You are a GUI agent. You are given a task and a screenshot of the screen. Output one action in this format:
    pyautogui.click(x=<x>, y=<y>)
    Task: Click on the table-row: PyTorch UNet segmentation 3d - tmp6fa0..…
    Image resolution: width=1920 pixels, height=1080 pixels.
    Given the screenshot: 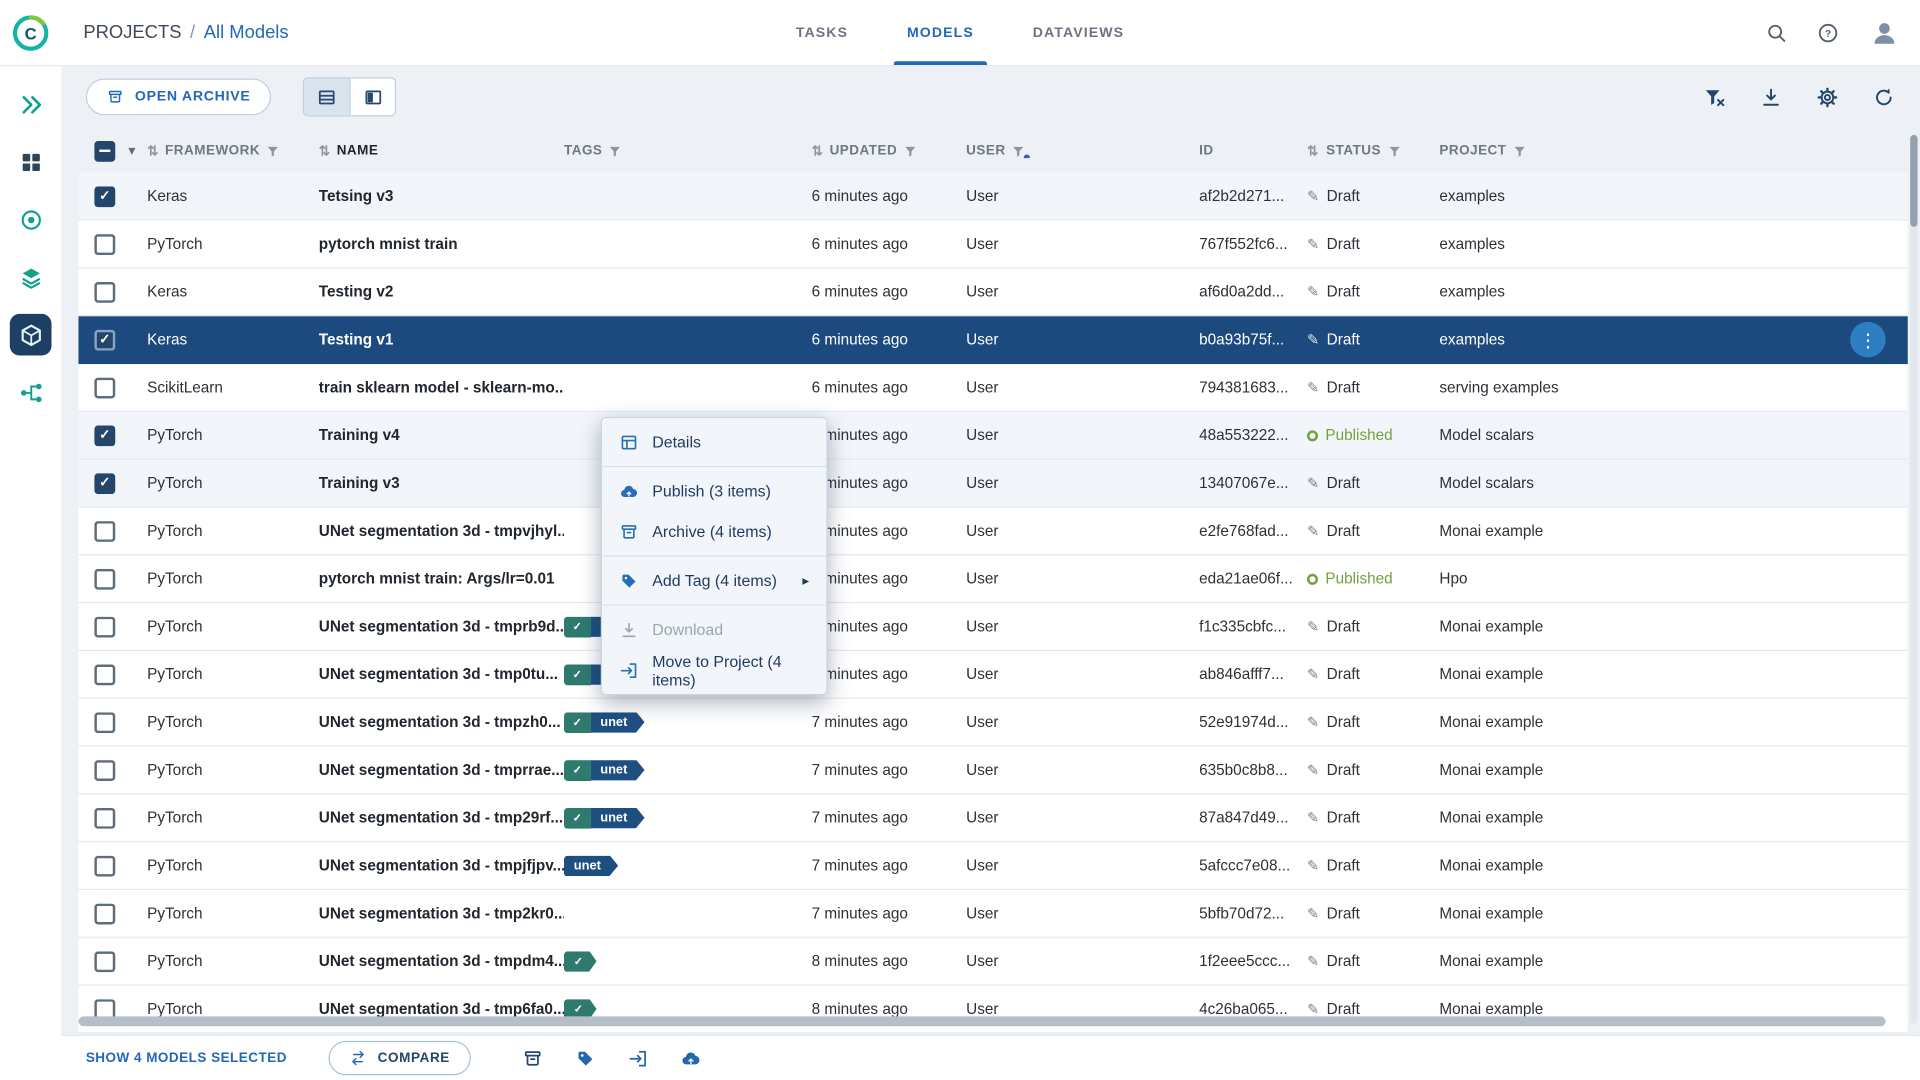 What is the action you would take?
    pyautogui.click(x=993, y=1009)
    